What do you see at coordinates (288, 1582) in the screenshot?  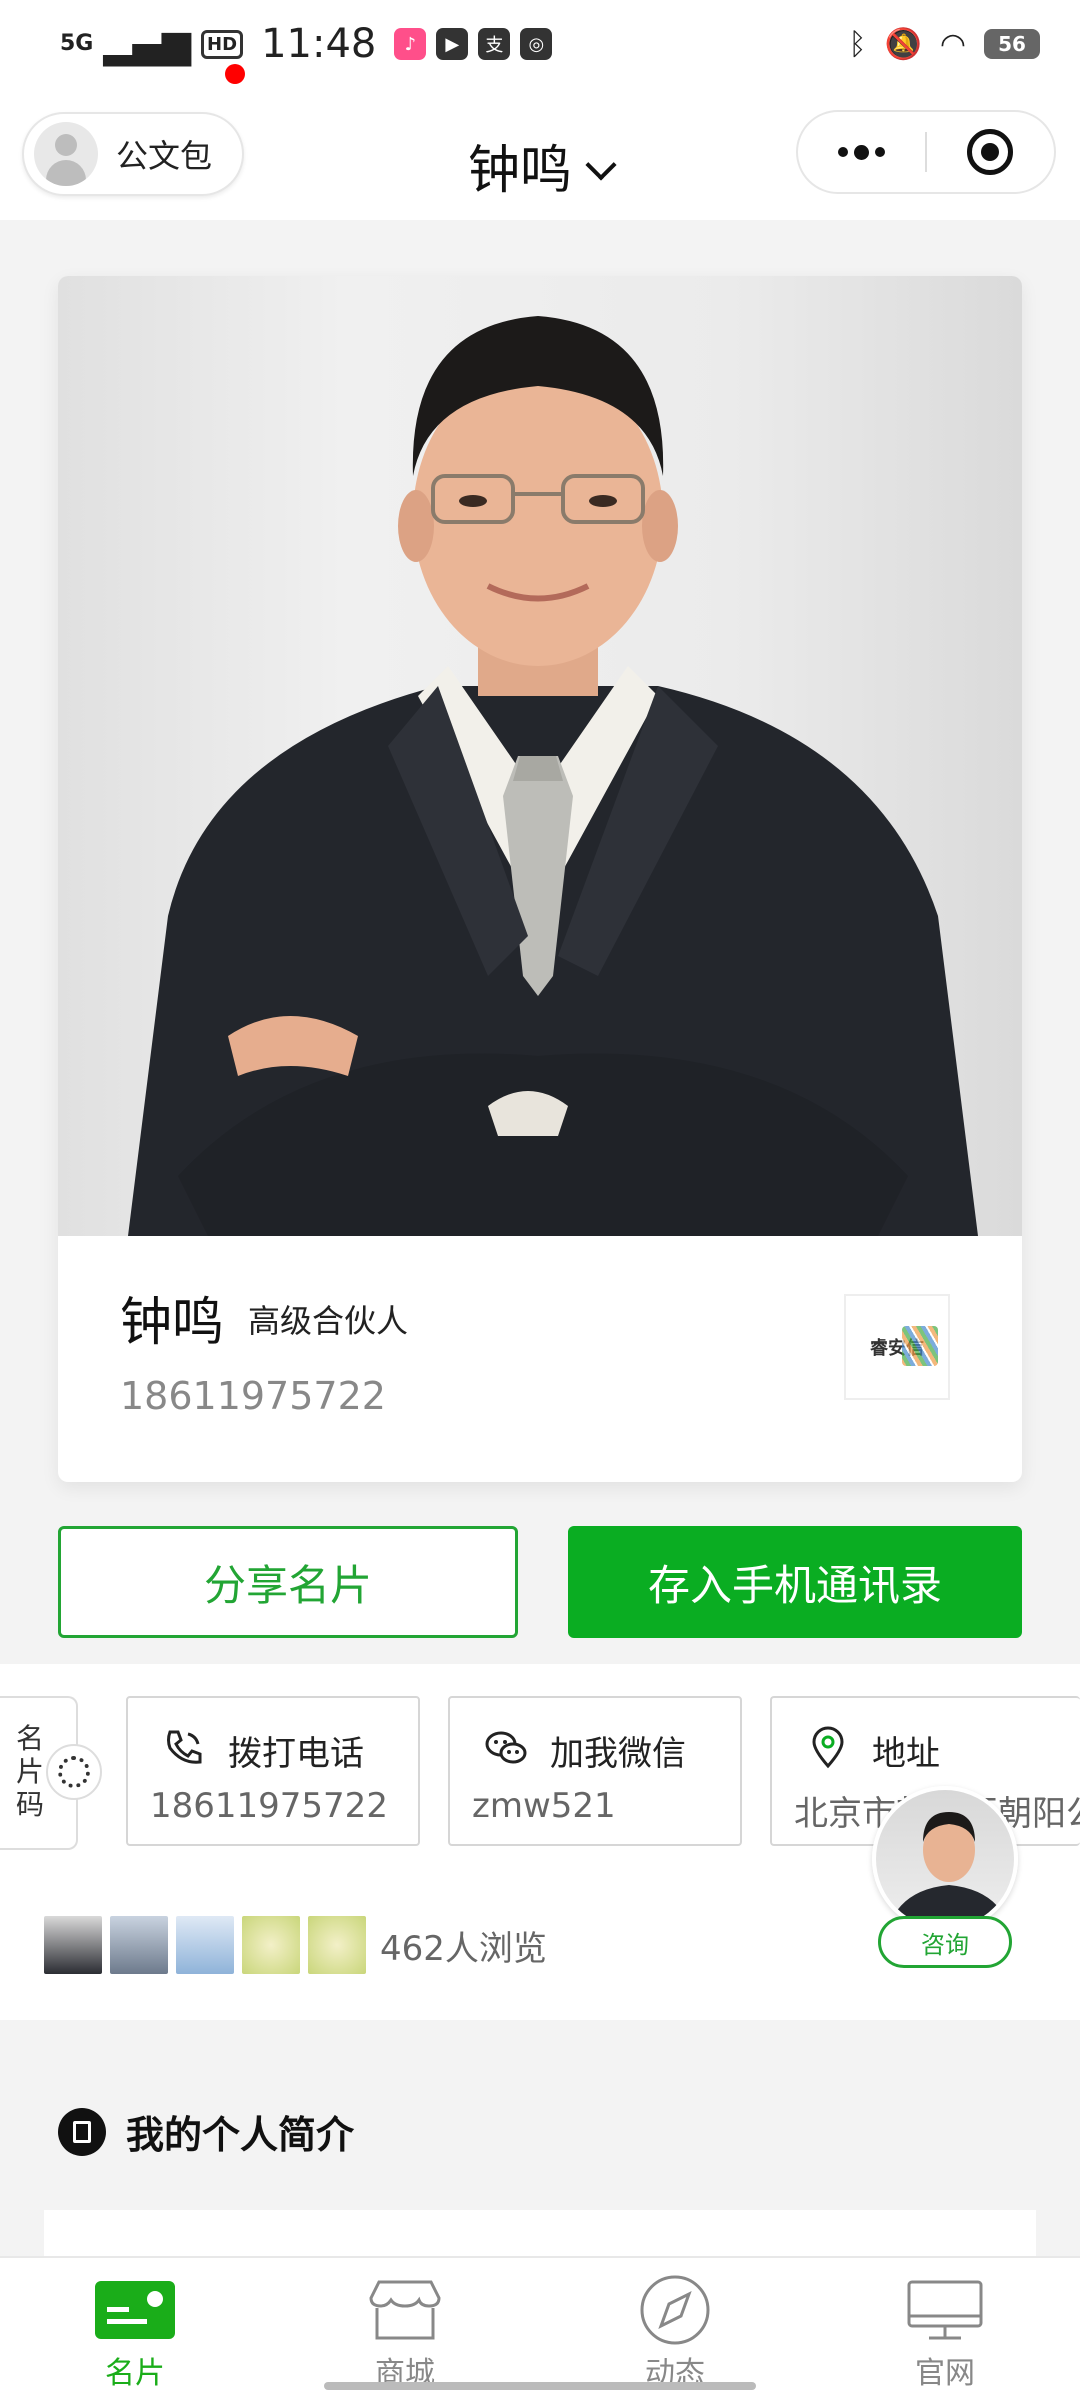 I see `share-card-button: 分享名片` at bounding box center [288, 1582].